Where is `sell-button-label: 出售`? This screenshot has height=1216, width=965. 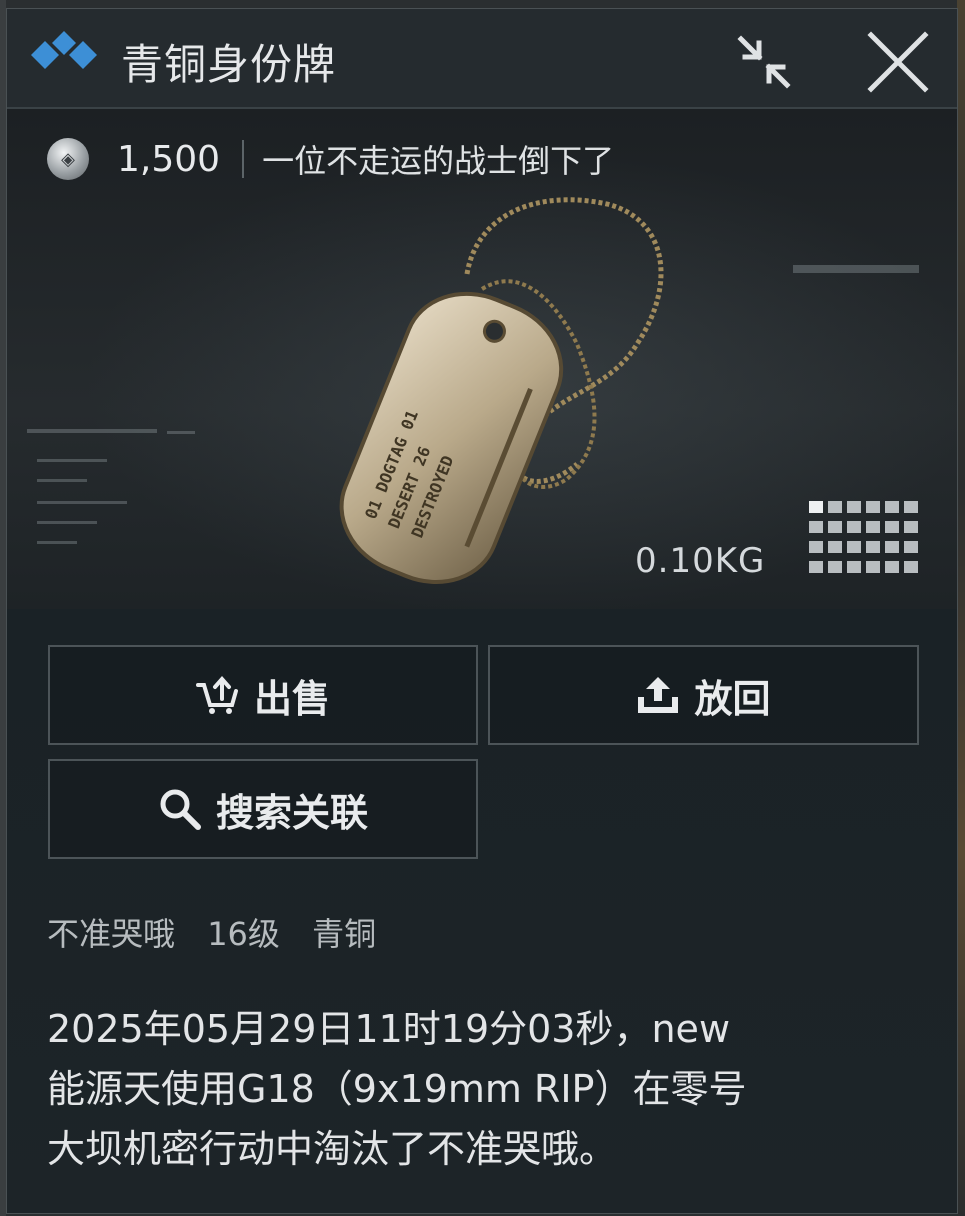 sell-button-label: 出售 is located at coordinates (291, 698).